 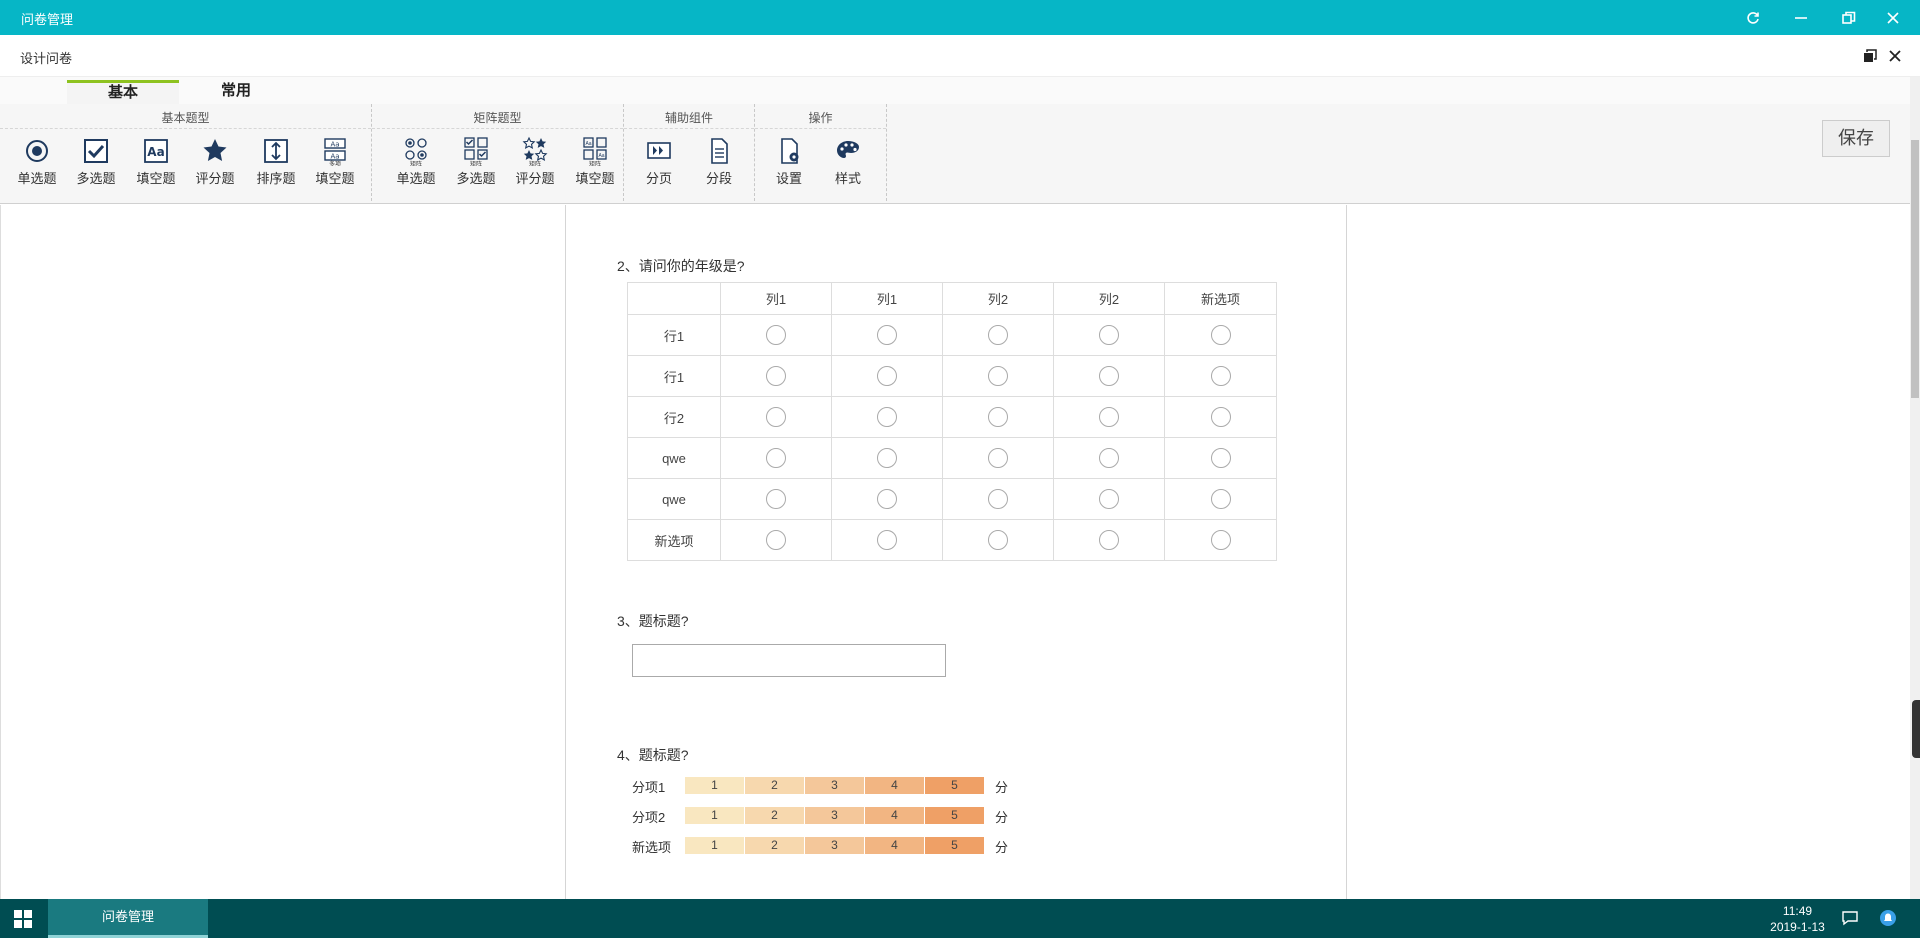 I want to click on taskbar-app-item: 问卷管理, so click(x=128, y=918).